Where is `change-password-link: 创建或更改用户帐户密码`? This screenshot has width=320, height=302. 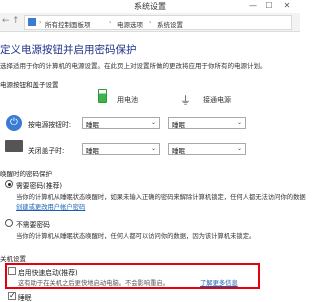
change-password-link: 创建或更改用户帐户密码 is located at coordinates (50, 206).